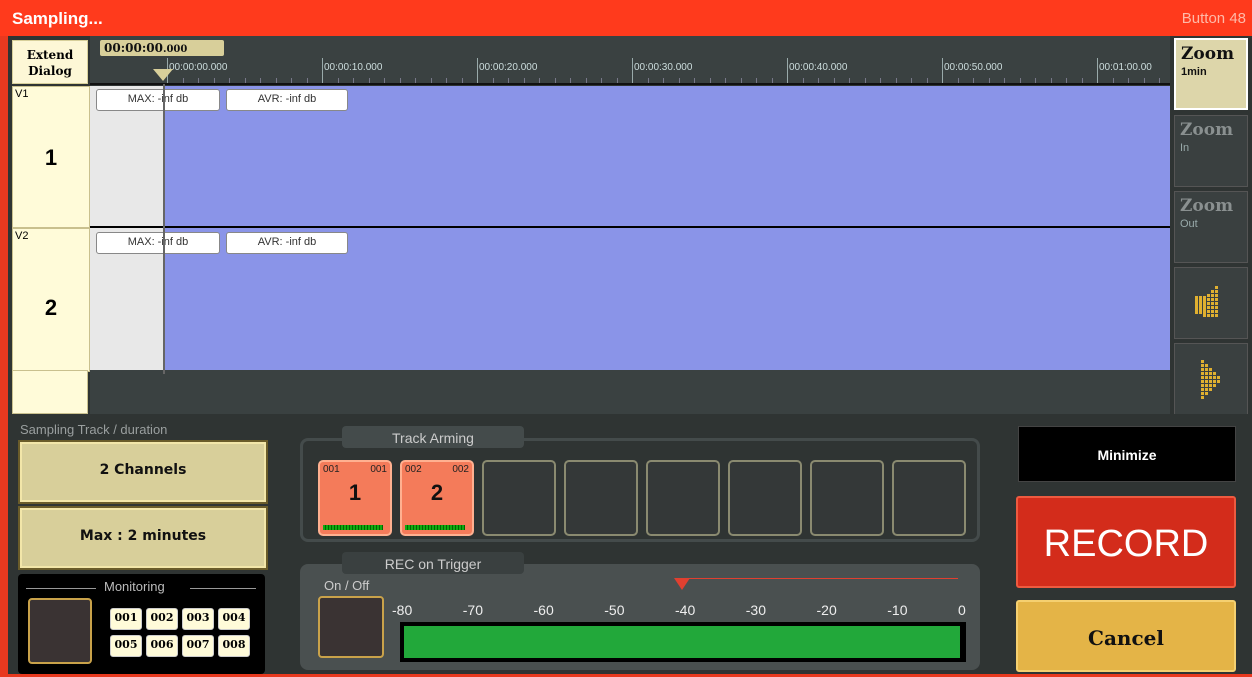 The width and height of the screenshot is (1252, 677). What do you see at coordinates (630, 392) in the screenshot?
I see `track-lane-empty` at bounding box center [630, 392].